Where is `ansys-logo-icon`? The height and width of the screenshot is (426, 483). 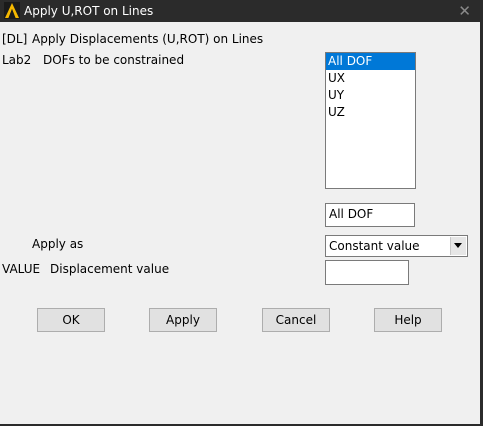 ansys-logo-icon is located at coordinates (12, 10).